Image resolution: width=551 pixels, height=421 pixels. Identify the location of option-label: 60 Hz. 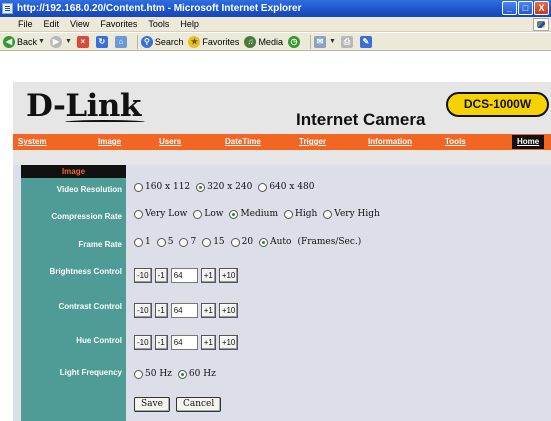
(202, 374).